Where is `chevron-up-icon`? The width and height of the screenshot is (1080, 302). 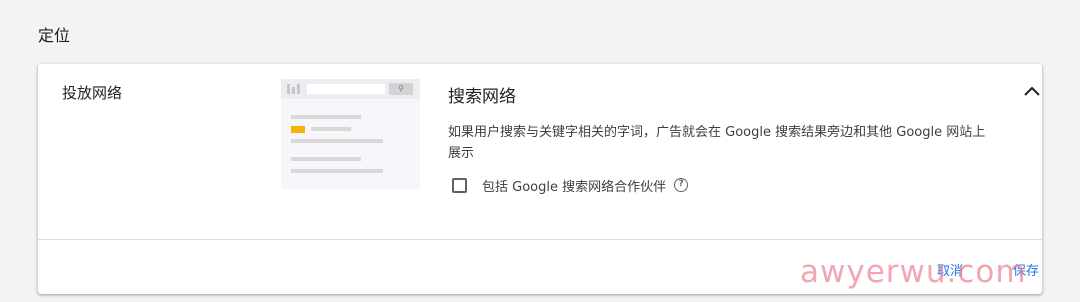 chevron-up-icon is located at coordinates (1032, 91).